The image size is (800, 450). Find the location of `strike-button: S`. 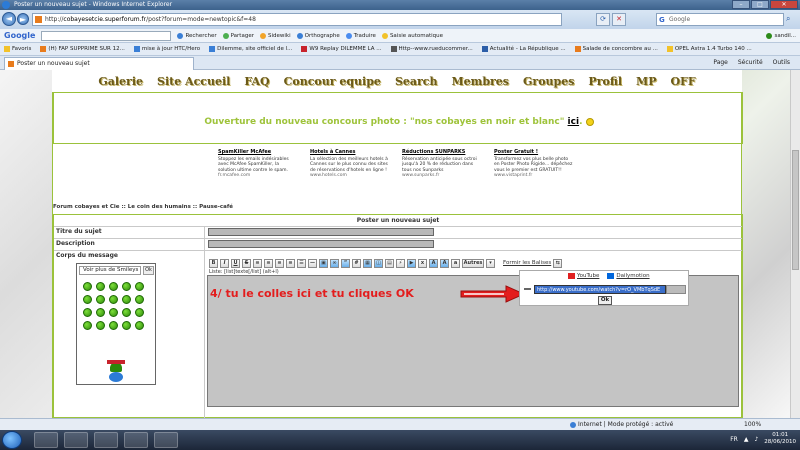

strike-button: S is located at coordinates (246, 263).